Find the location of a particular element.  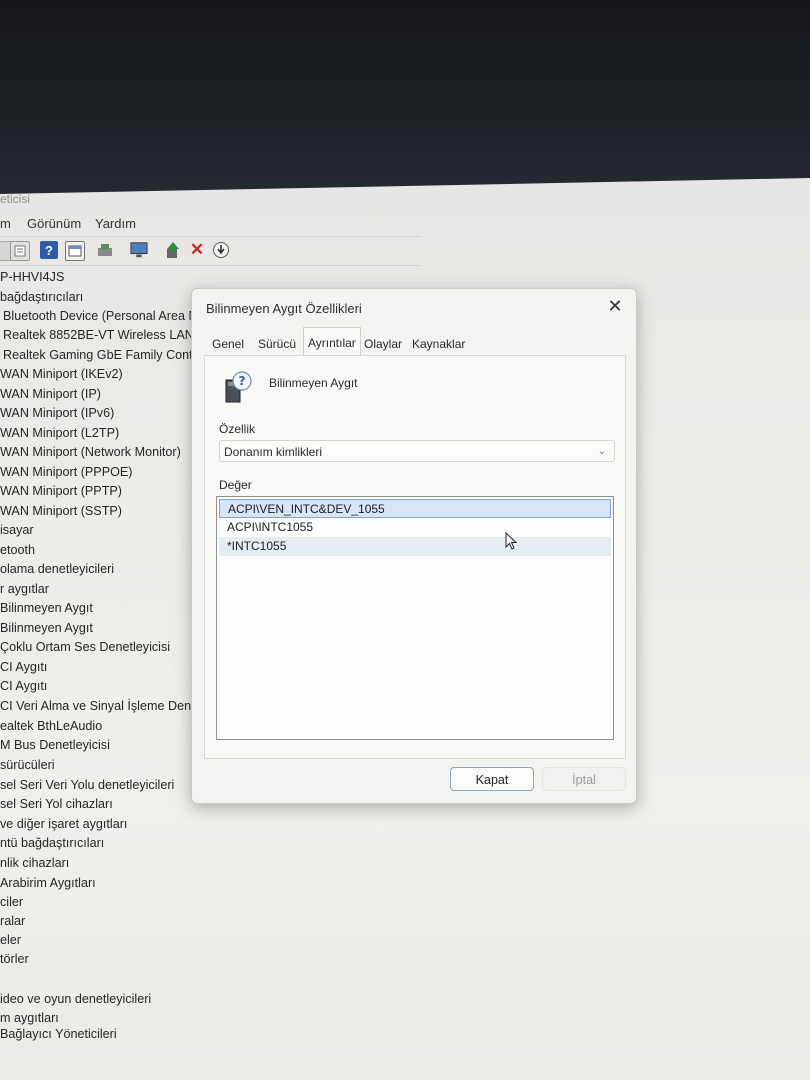

tree-item: eler is located at coordinates (10, 942).